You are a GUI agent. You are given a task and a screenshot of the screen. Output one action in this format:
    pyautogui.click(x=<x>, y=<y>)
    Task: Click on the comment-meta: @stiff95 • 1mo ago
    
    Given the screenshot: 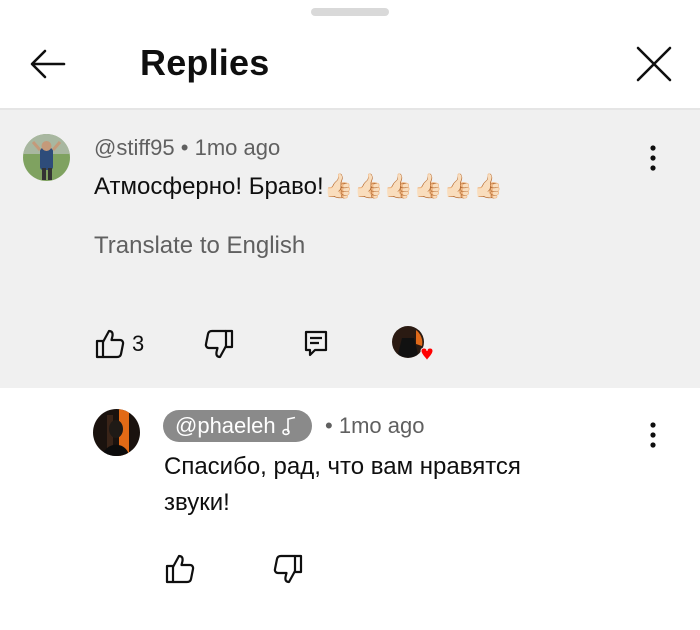 What is the action you would take?
    pyautogui.click(x=187, y=148)
    